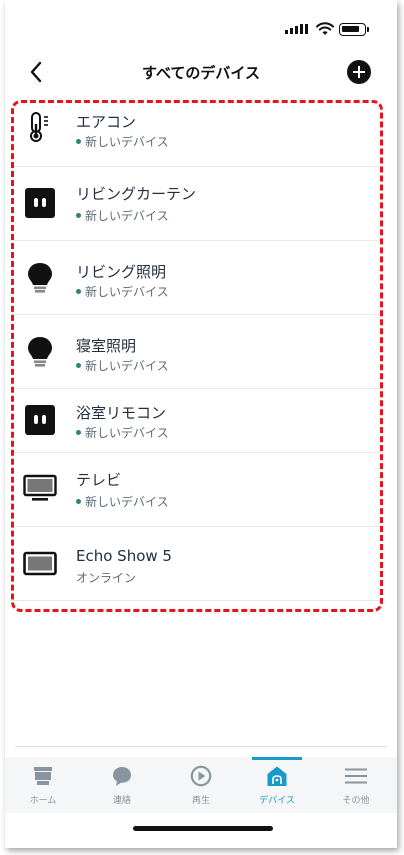 This screenshot has width=404, height=855. What do you see at coordinates (356, 801) in the screenshot?
I see `tab-label: その他` at bounding box center [356, 801].